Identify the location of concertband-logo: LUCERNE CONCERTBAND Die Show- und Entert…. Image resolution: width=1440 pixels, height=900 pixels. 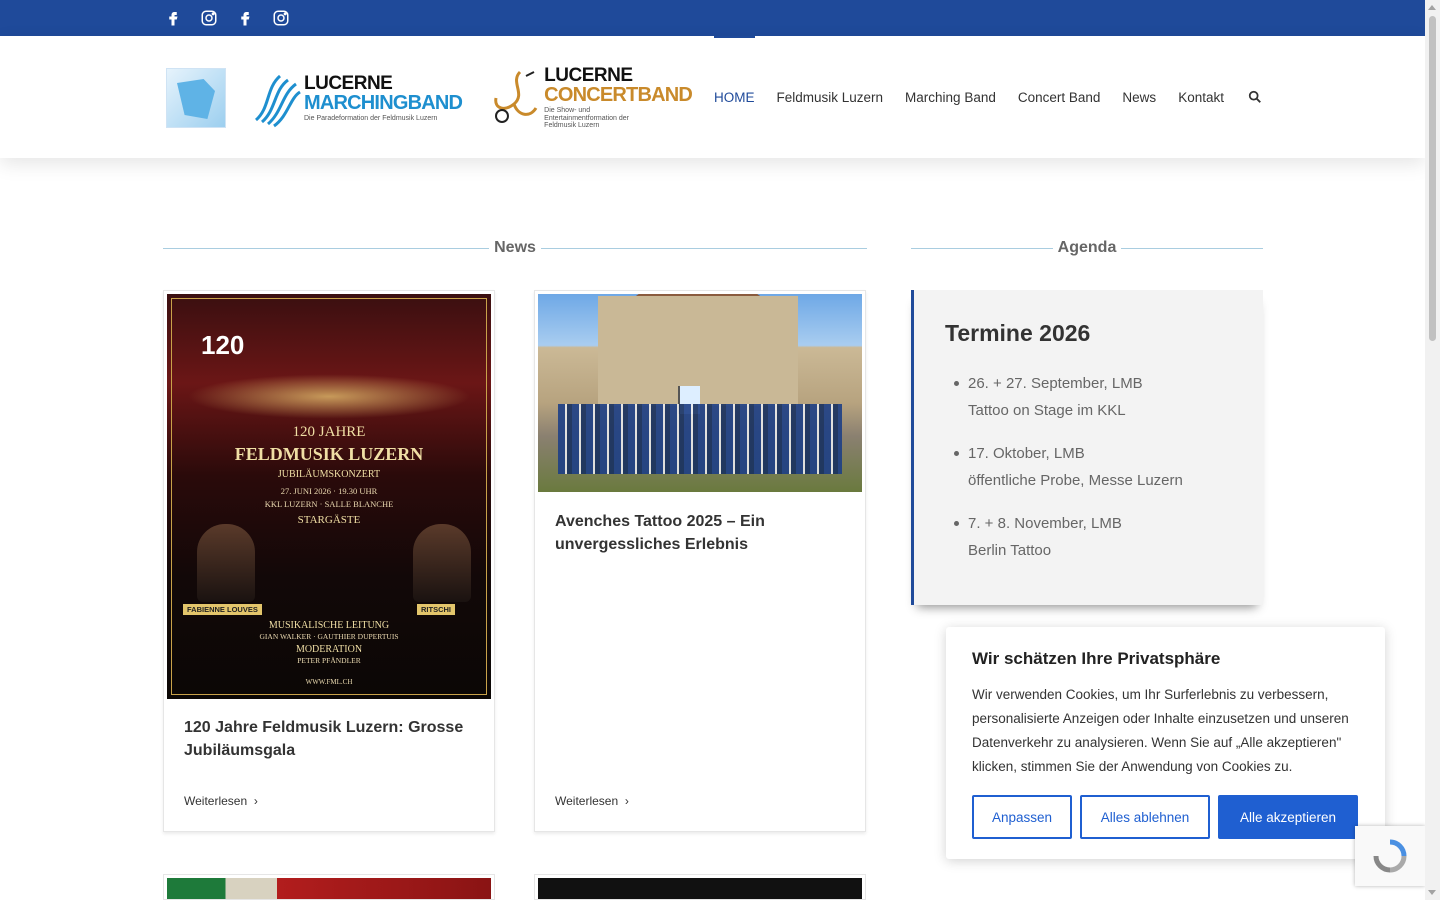
(591, 97).